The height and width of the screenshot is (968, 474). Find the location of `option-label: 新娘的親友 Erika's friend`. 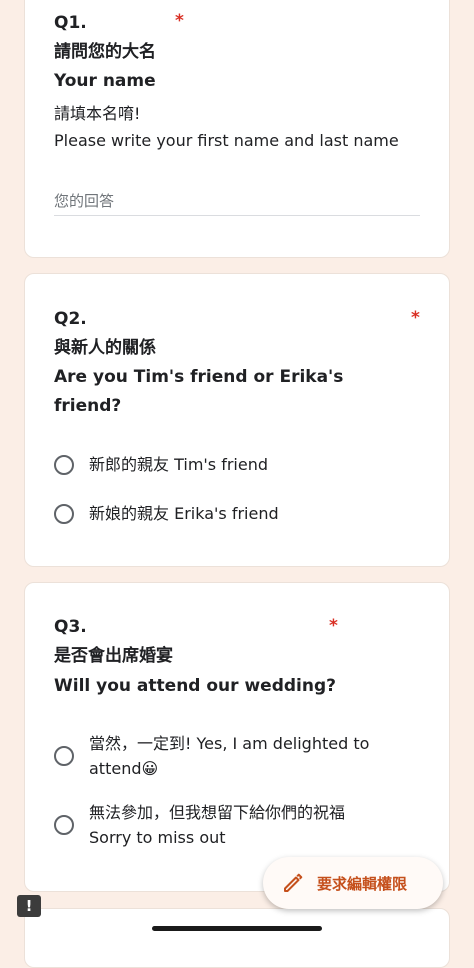

option-label: 新娘的親友 Erika's friend is located at coordinates (184, 513).